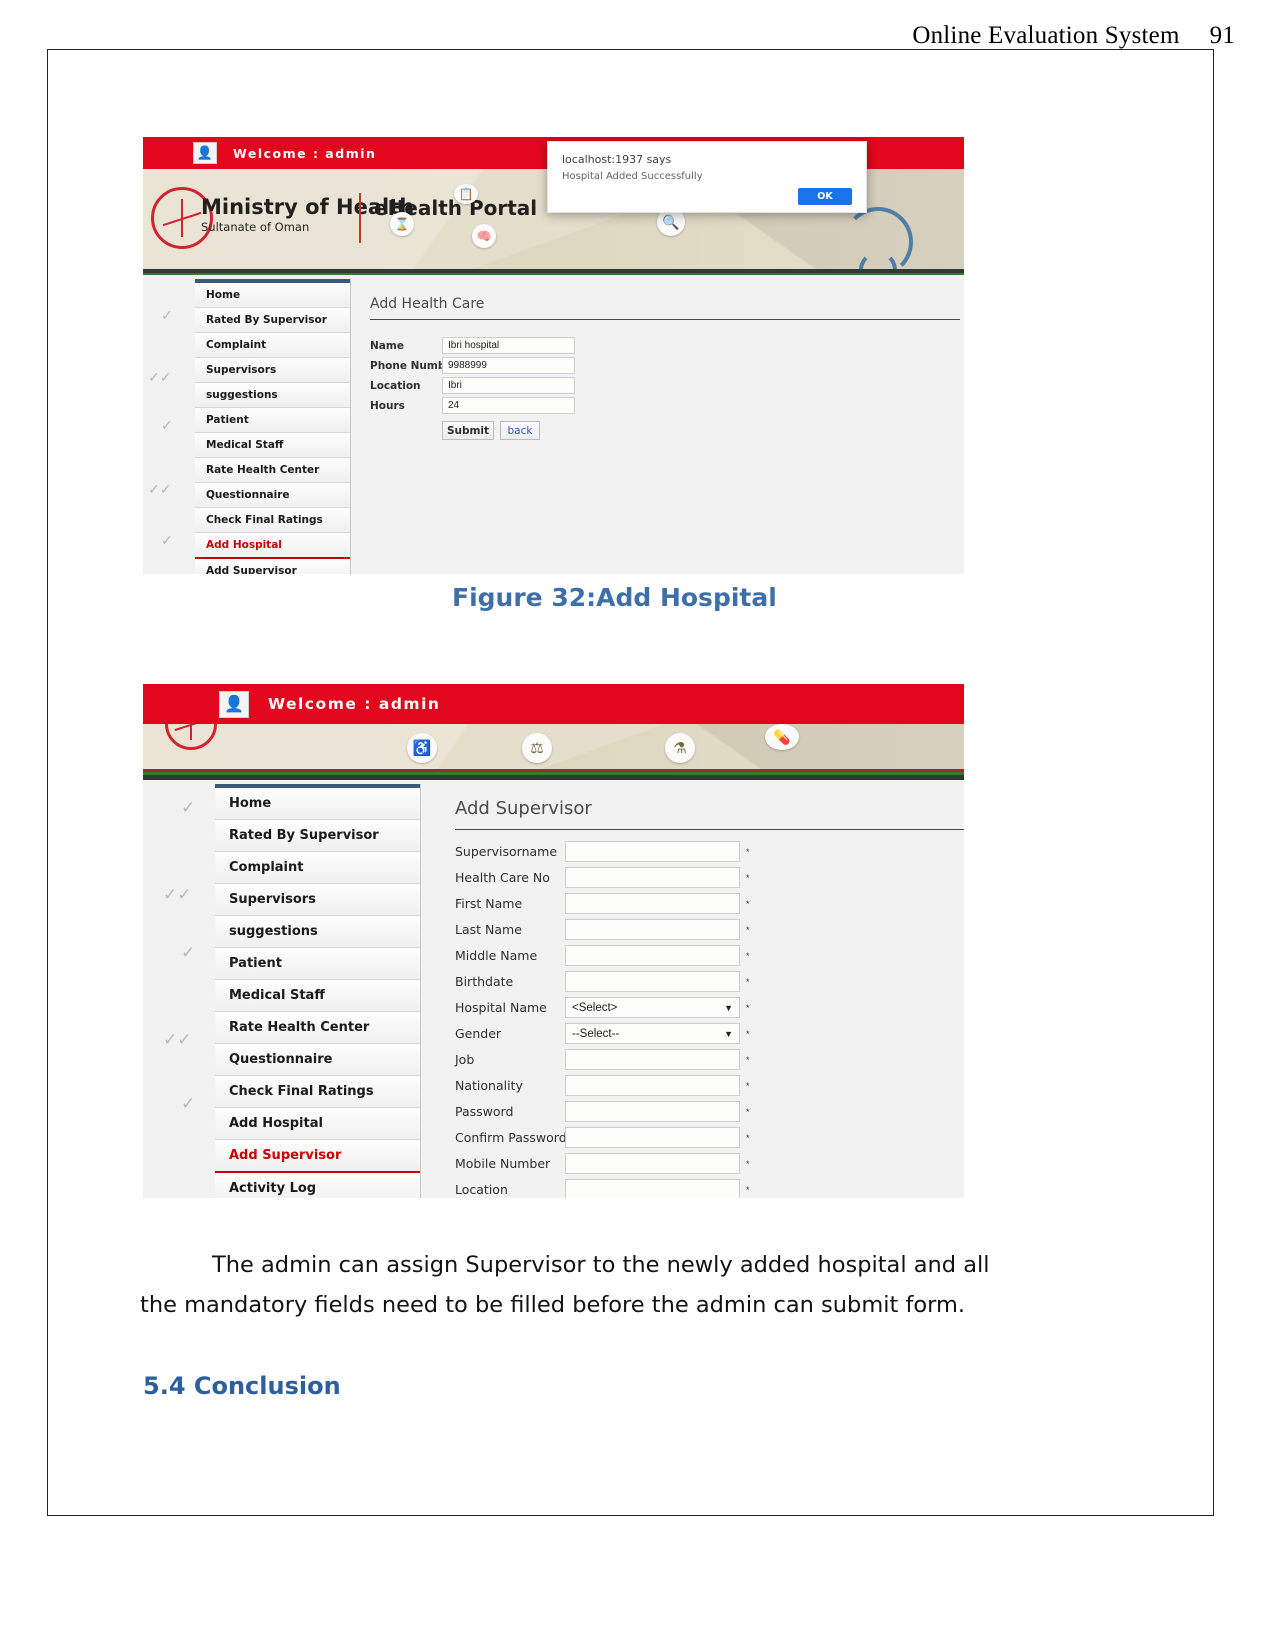 The height and width of the screenshot is (1650, 1275). What do you see at coordinates (652, 1163) in the screenshot?
I see `mobile-number-input` at bounding box center [652, 1163].